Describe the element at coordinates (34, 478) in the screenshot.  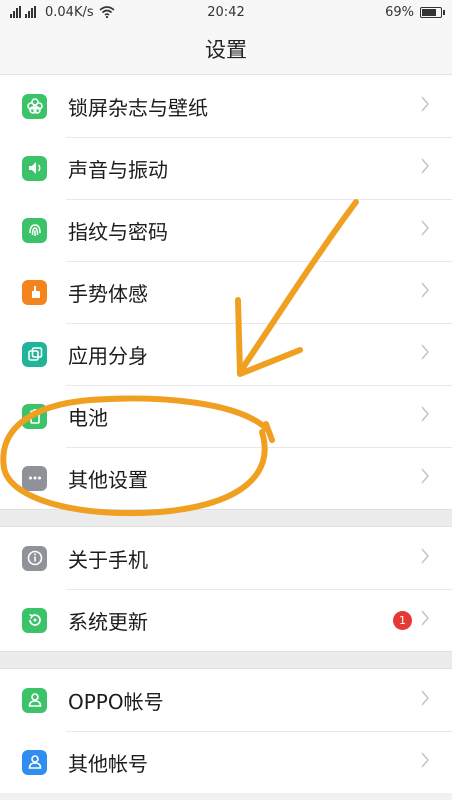
I see `more-dots-icon` at that location.